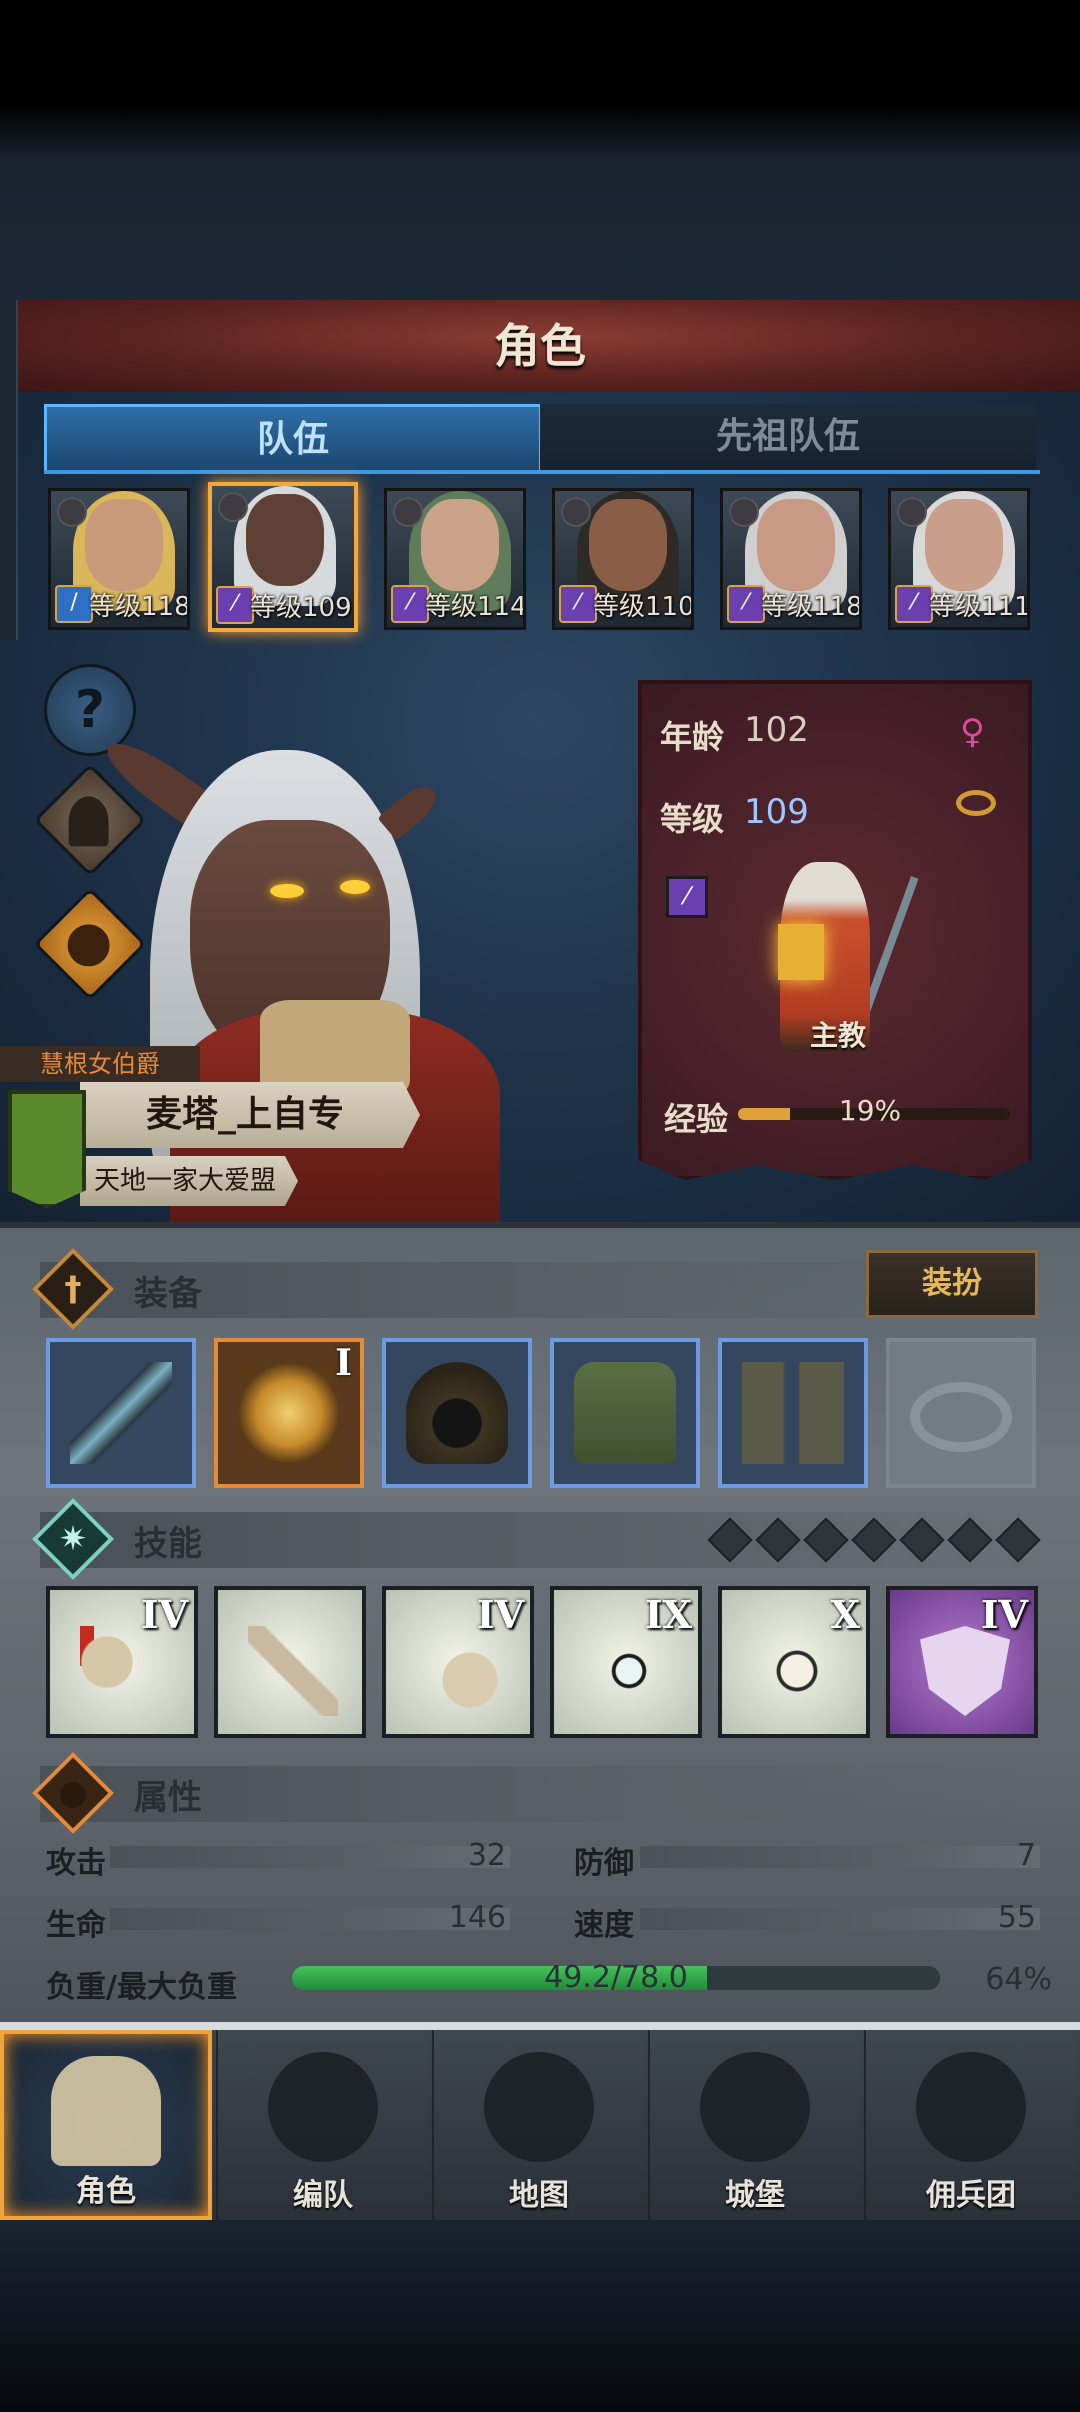  I want to click on hp-value: 146, so click(477, 1917).